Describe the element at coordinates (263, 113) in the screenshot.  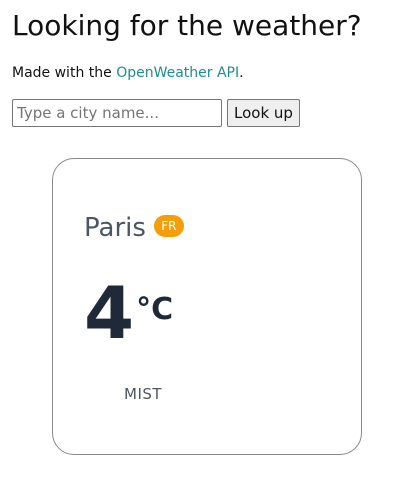
I see `look-up-button: Look up` at that location.